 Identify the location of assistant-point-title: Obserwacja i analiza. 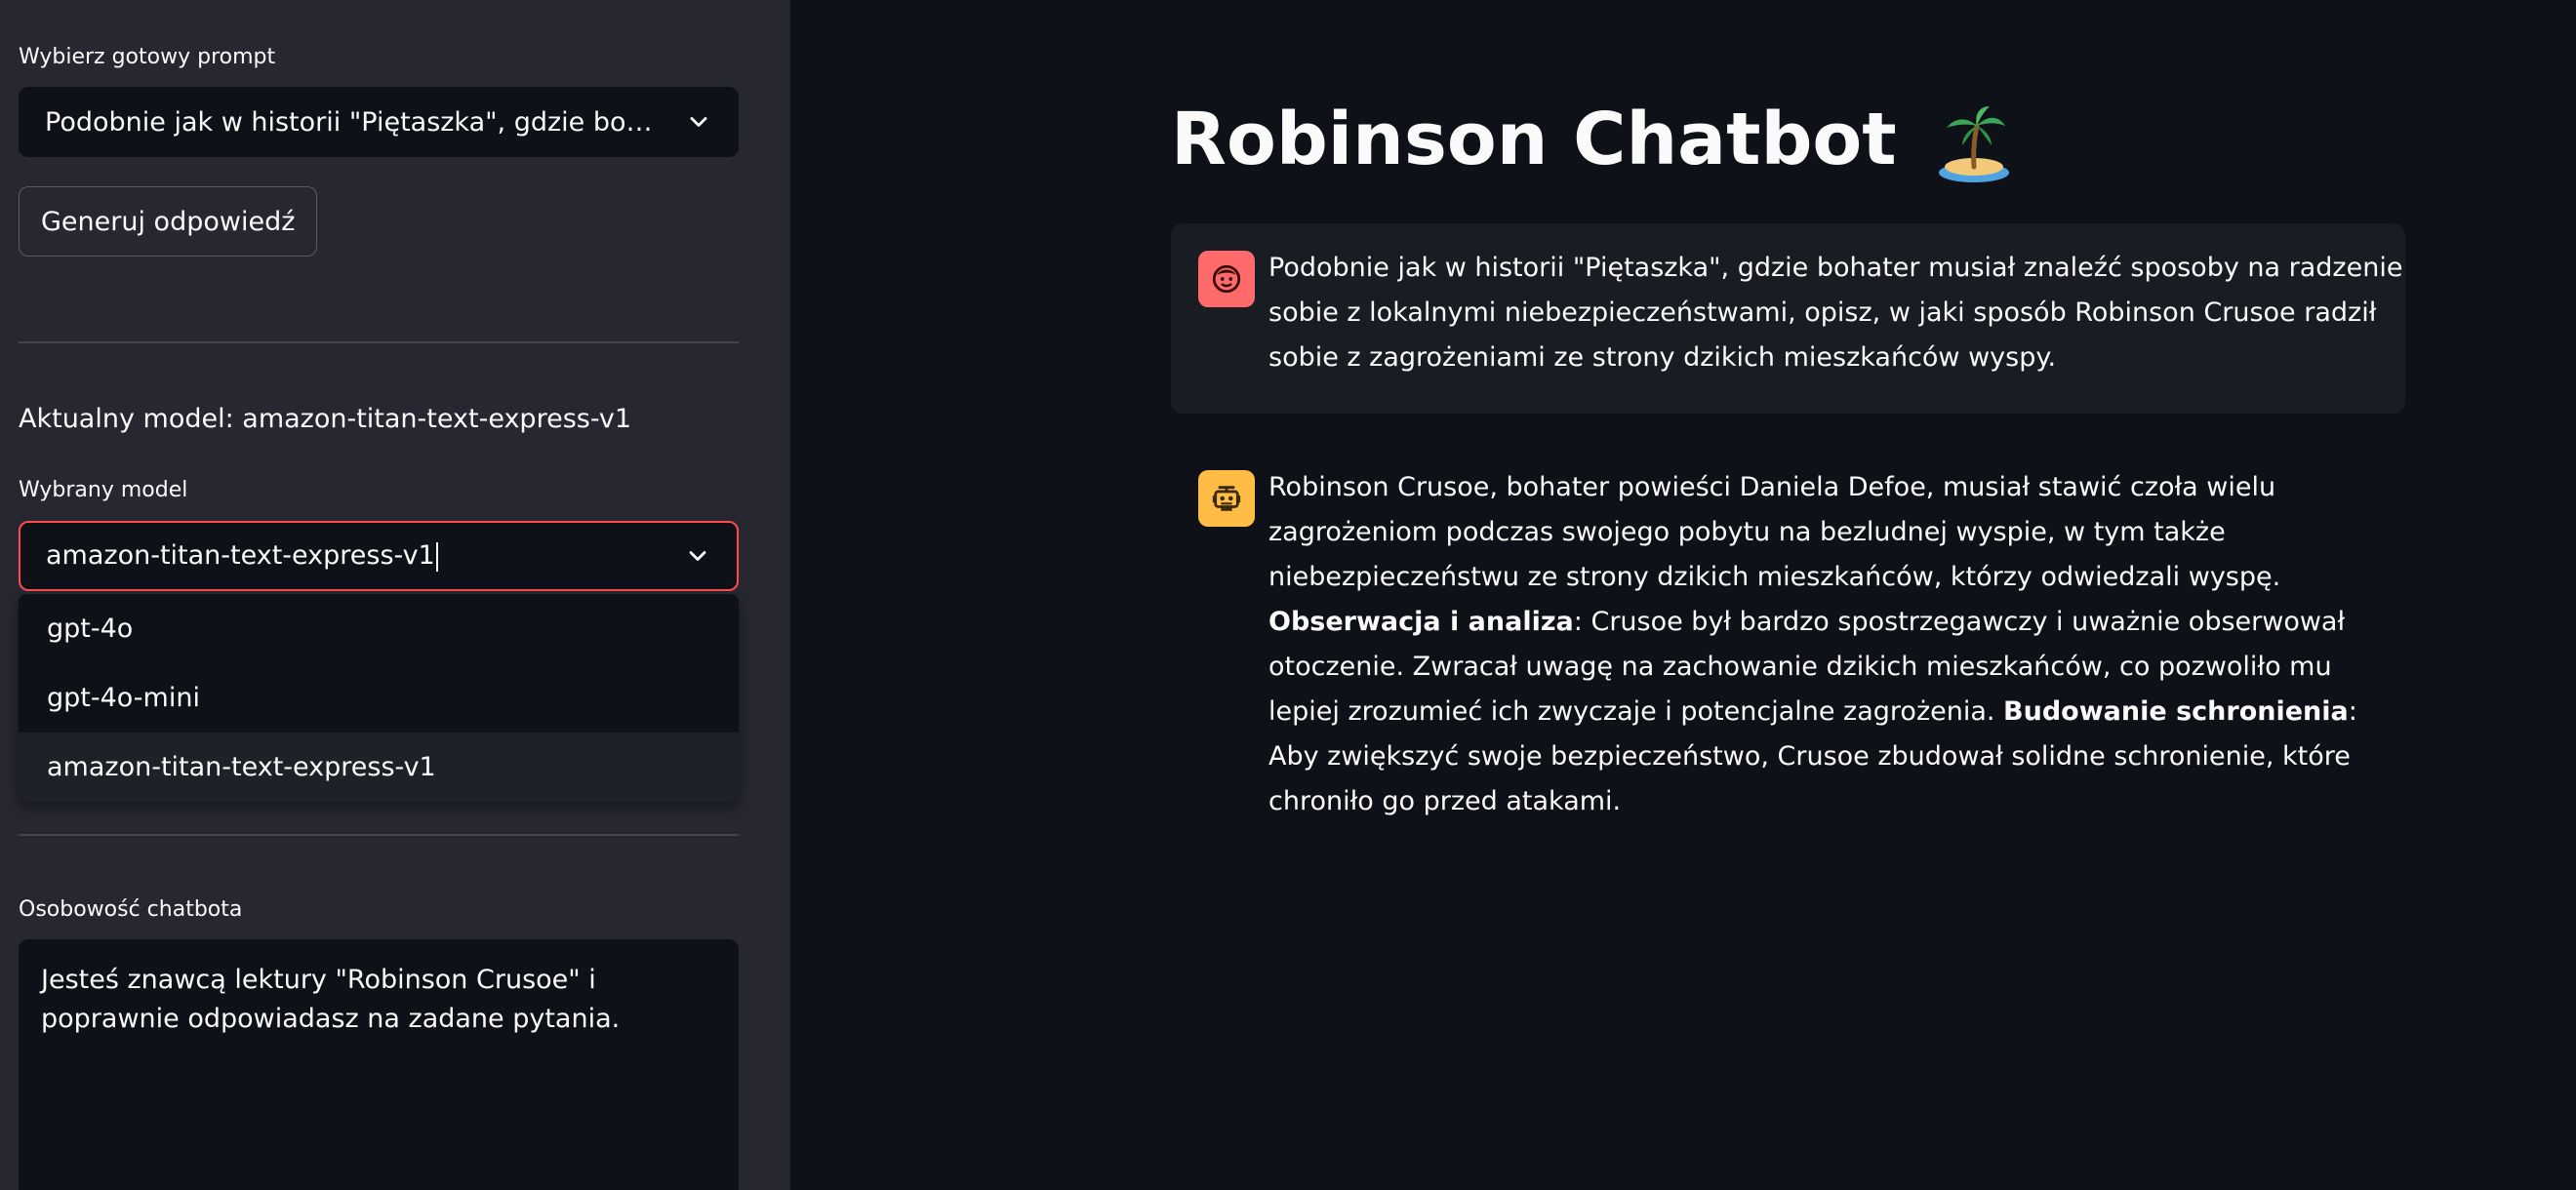
(1421, 622).